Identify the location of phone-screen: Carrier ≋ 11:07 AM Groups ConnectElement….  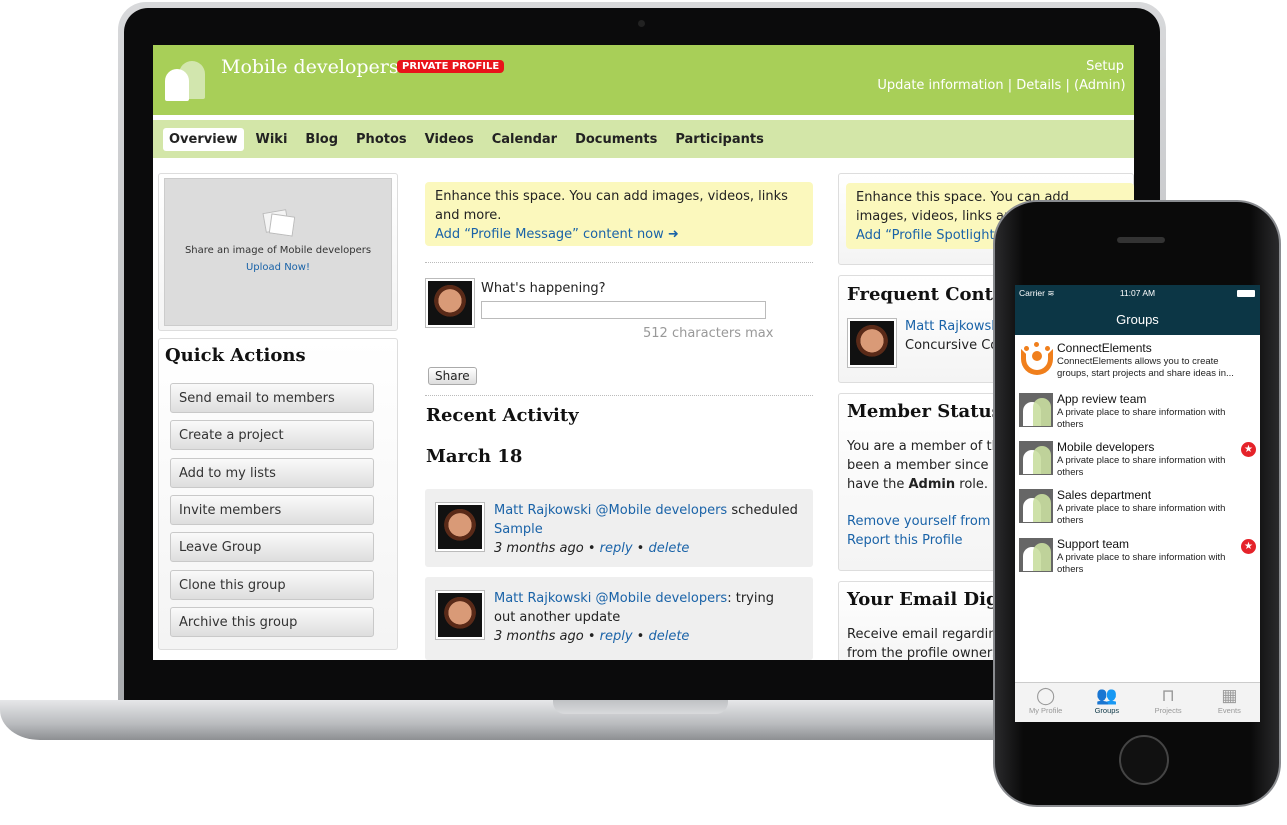
(1137, 503).